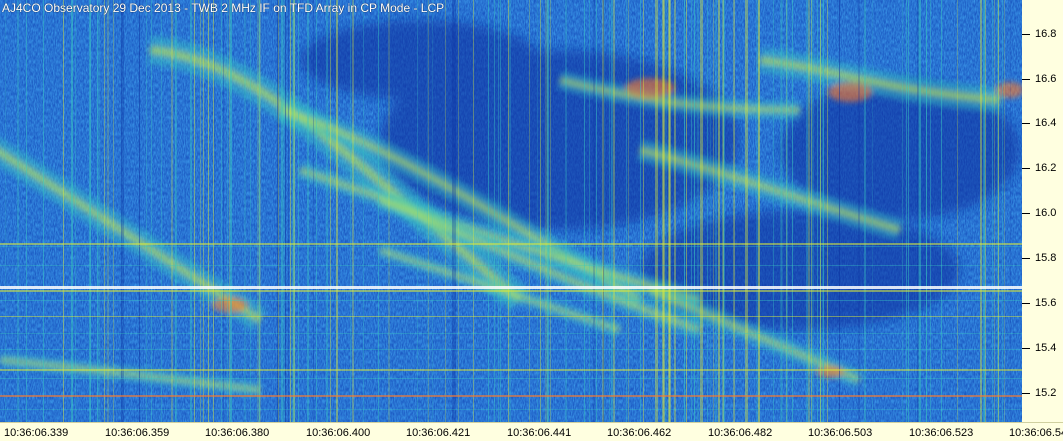  Describe the element at coordinates (1046, 213) in the screenshot. I see `frequency-tick-label: 16.0` at that location.